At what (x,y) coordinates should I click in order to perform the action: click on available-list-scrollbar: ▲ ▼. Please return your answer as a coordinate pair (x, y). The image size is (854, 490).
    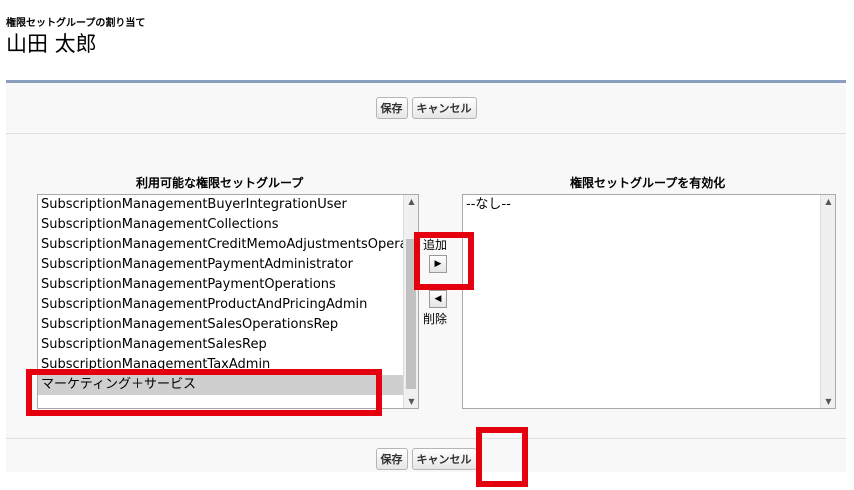
    Looking at the image, I should click on (410, 301).